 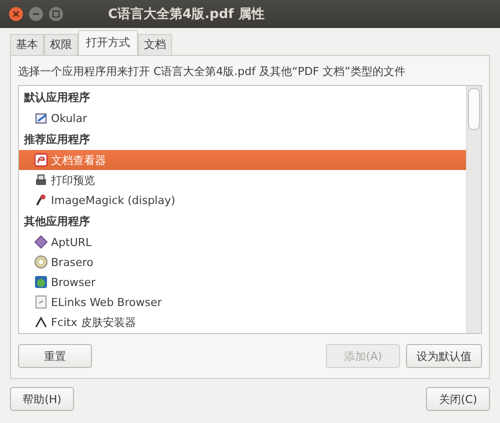 What do you see at coordinates (242, 282) in the screenshot?
I see `application-item: Browser` at bounding box center [242, 282].